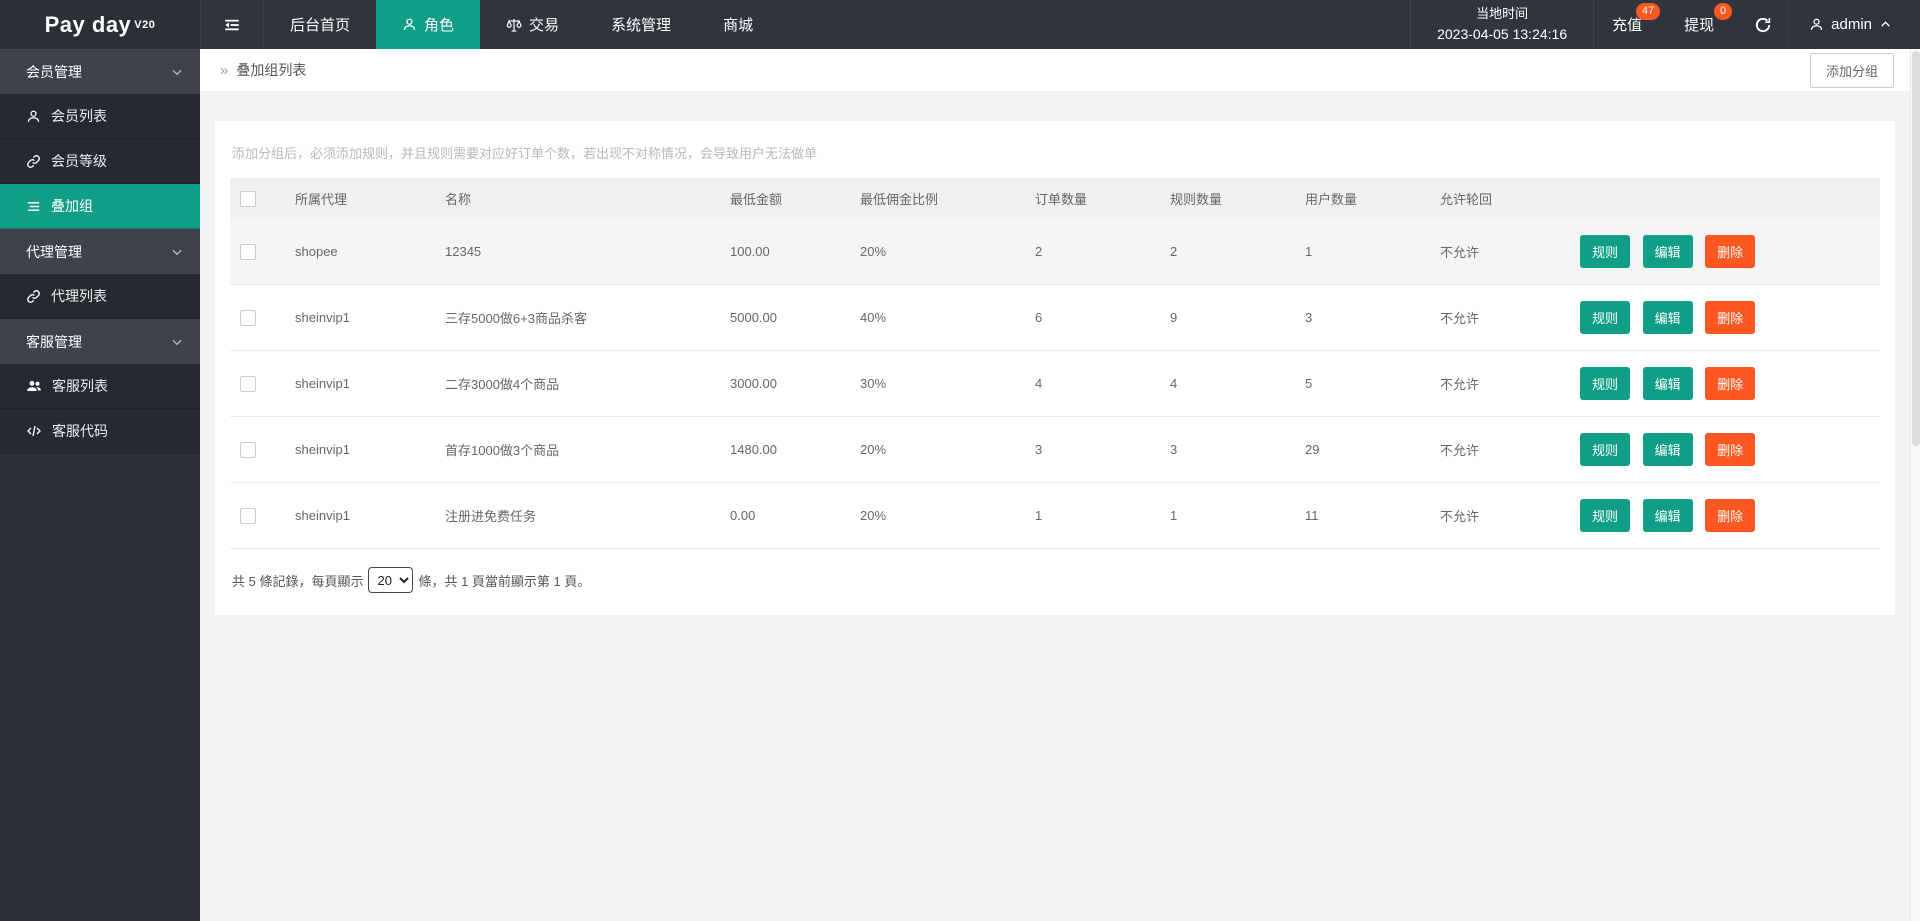 This screenshot has width=1920, height=921. What do you see at coordinates (100, 341) in the screenshot?
I see `sidebar-group-support: 客服管理` at bounding box center [100, 341].